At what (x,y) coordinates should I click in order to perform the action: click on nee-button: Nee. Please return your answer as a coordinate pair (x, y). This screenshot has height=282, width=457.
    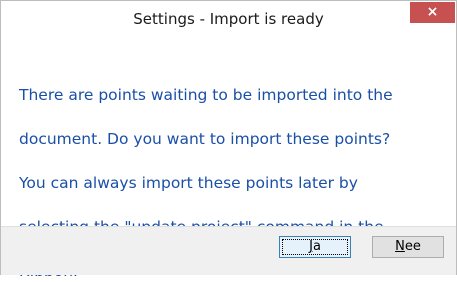
    Looking at the image, I should click on (408, 247).